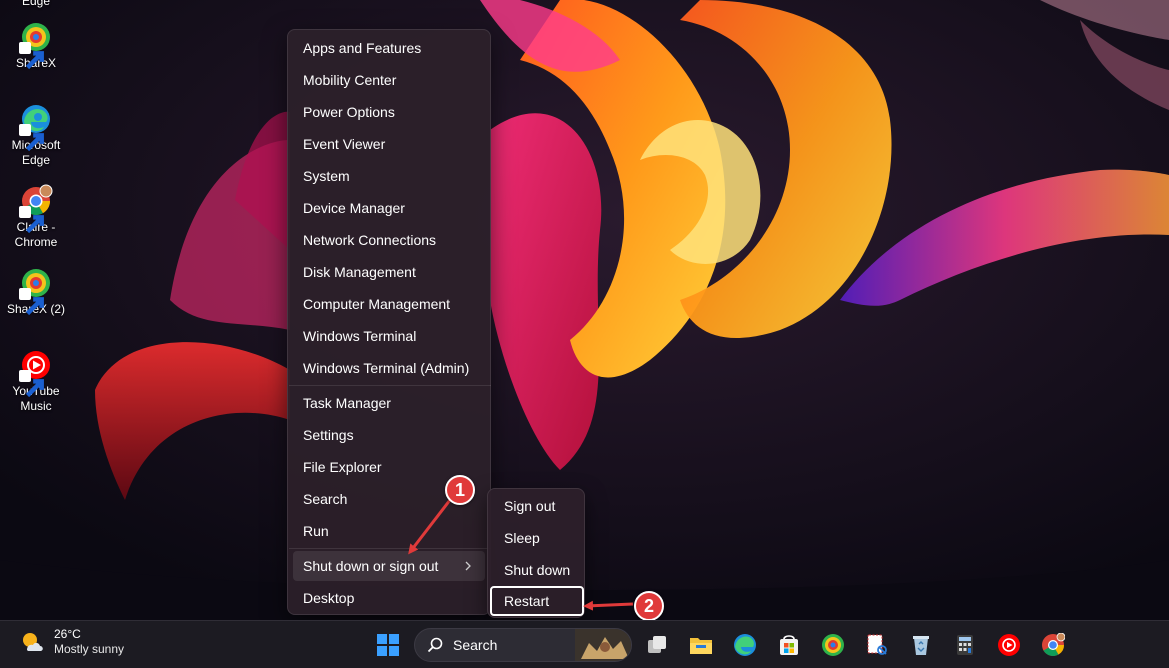 This screenshot has height=668, width=1169. I want to click on menu-item-event-viewer: Event Viewer, so click(389, 144).